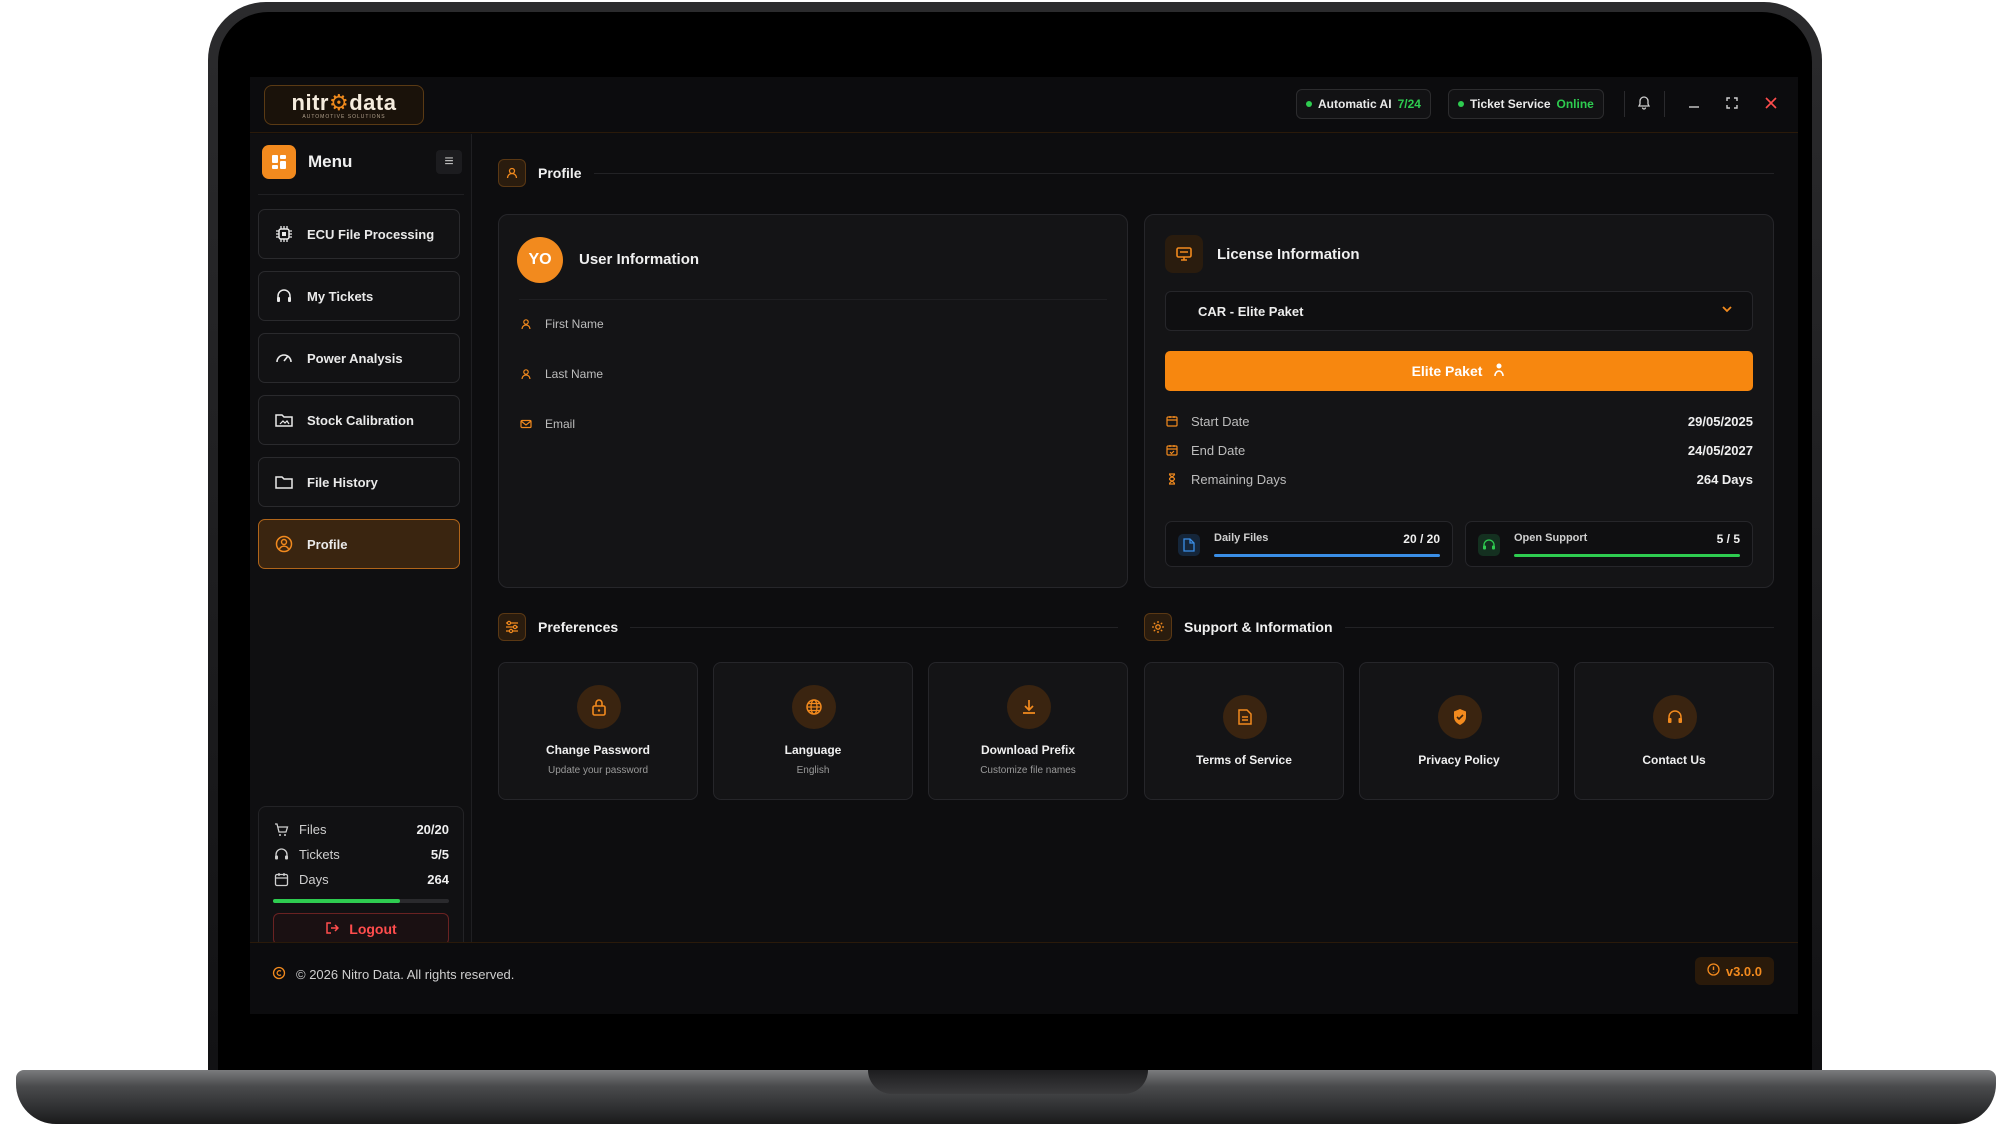 The width and height of the screenshot is (2000, 1124). What do you see at coordinates (1189, 545) in the screenshot?
I see `file-icon` at bounding box center [1189, 545].